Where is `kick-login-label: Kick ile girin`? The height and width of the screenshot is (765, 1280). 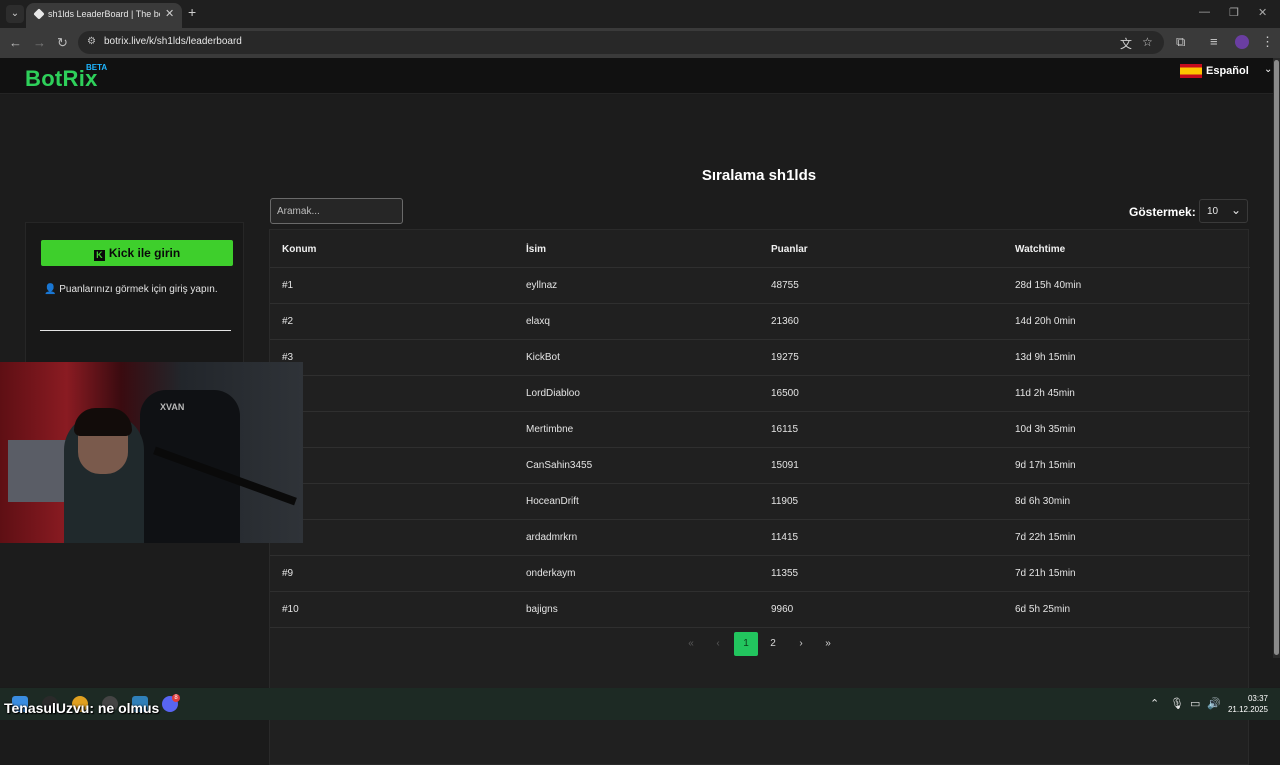 kick-login-label: Kick ile girin is located at coordinates (144, 252).